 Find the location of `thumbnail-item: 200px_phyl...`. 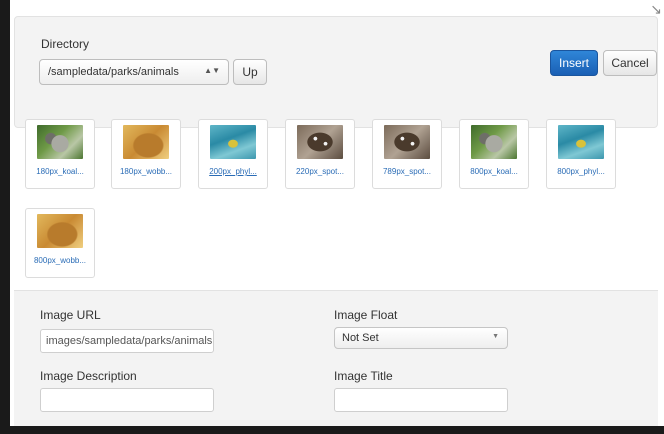

thumbnail-item: 200px_phyl... is located at coordinates (233, 154).